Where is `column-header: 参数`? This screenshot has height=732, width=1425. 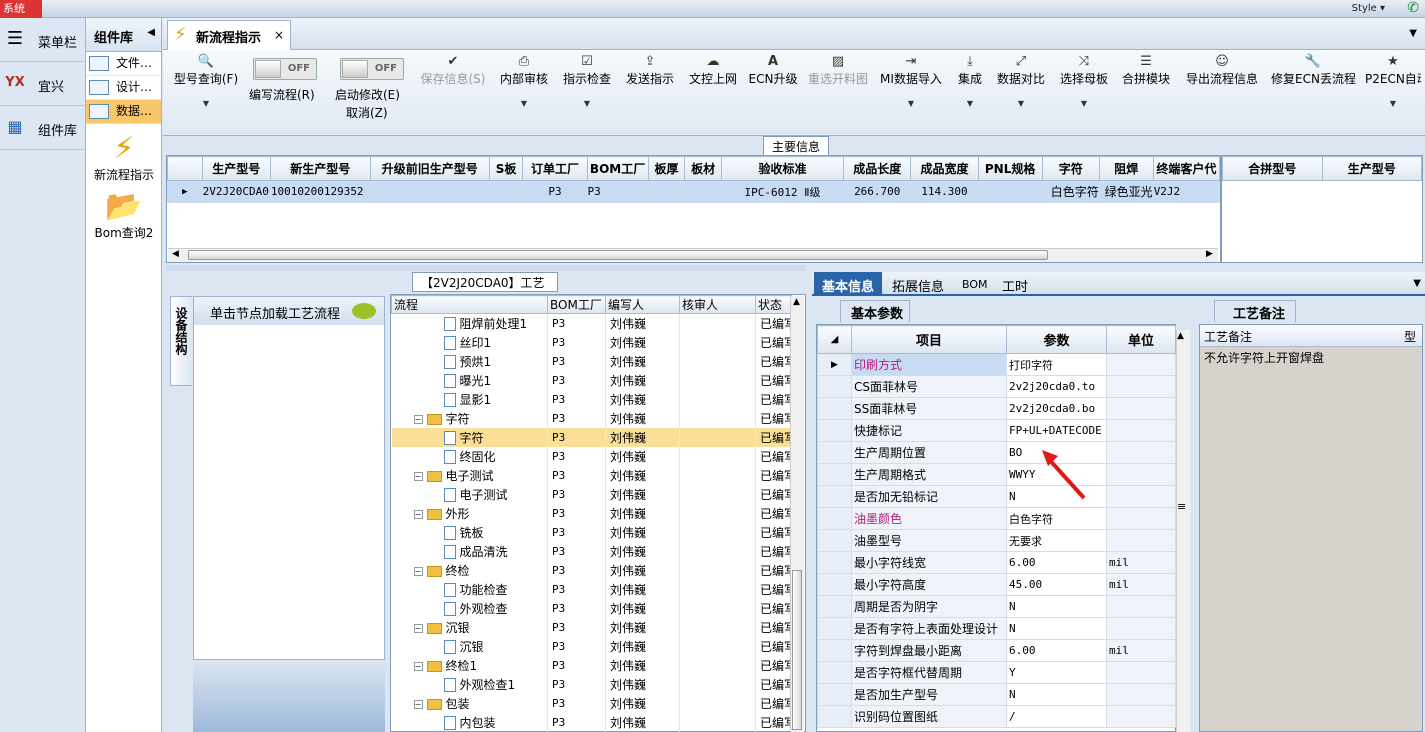 column-header: 参数 is located at coordinates (1056, 339).